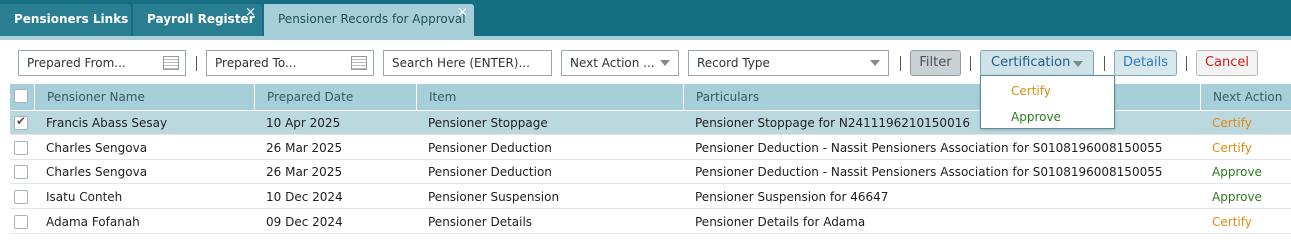  Describe the element at coordinates (494, 197) in the screenshot. I see `cell-item: Pensioner Suspension` at that location.